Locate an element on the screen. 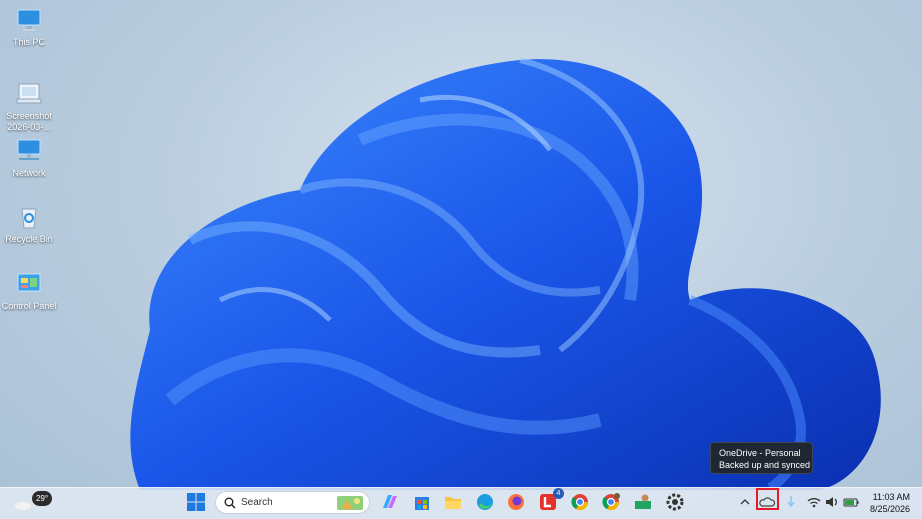 The height and width of the screenshot is (519, 922). battery-button is located at coordinates (851, 503).